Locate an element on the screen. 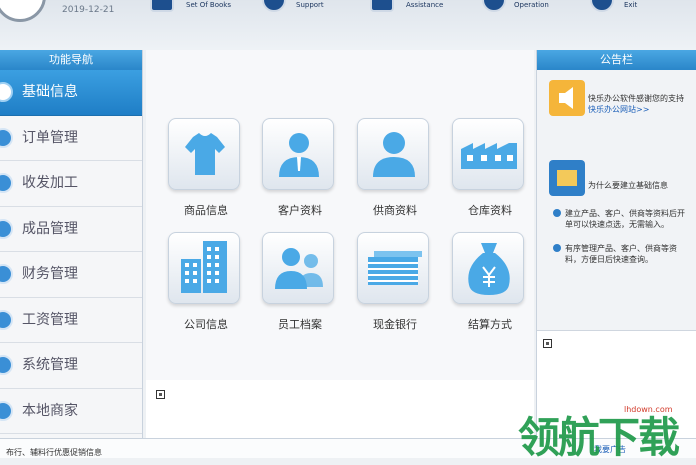 The height and width of the screenshot is (465, 696). nav-item-system-management: 系统管理 is located at coordinates (71, 366).